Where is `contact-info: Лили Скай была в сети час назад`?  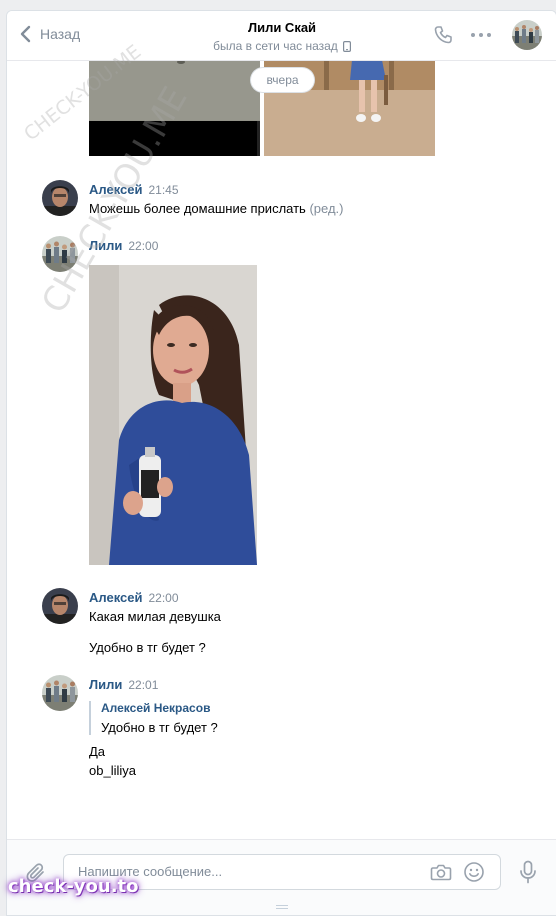 contact-info: Лили Скай была в сети час назад is located at coordinates (282, 36).